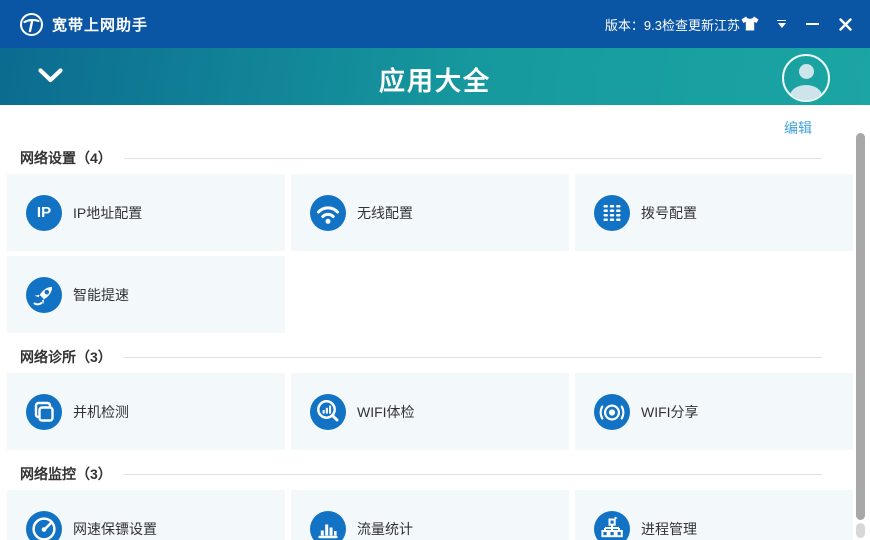 The image size is (870, 540). I want to click on check-update-link: 检查更新, so click(688, 24).